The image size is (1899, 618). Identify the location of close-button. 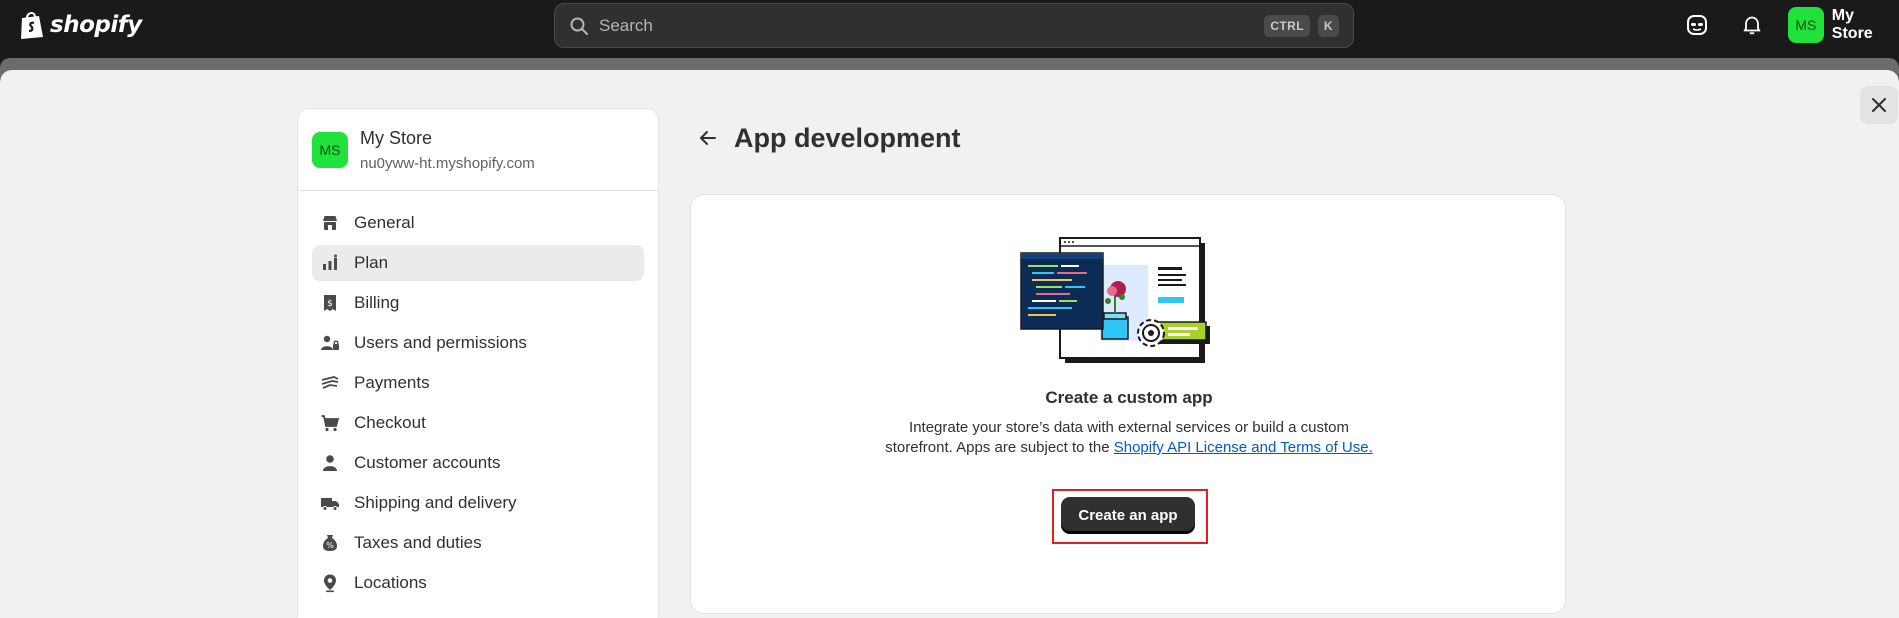
(1879, 105).